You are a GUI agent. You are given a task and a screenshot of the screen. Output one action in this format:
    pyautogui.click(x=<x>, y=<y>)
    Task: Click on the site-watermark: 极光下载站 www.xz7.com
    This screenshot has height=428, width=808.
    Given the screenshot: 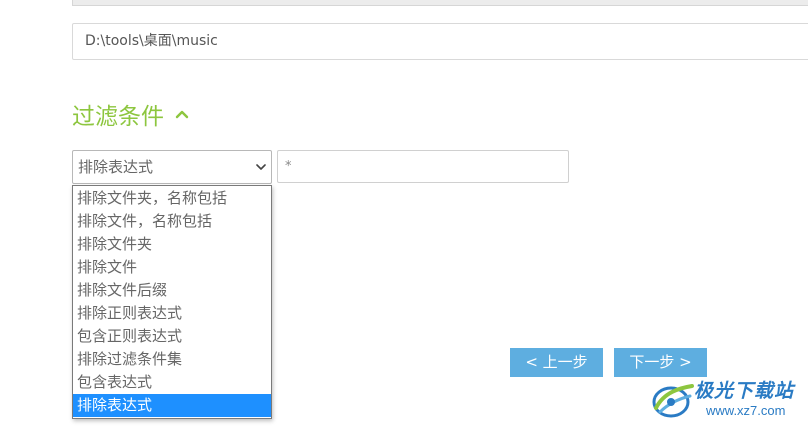 What is the action you would take?
    pyautogui.click(x=729, y=400)
    